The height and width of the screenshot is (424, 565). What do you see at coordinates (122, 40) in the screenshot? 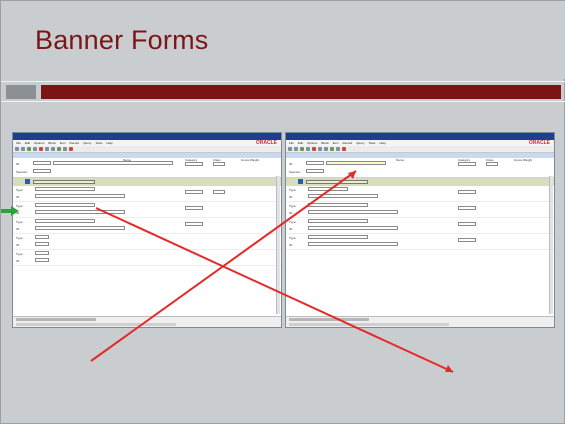
I see `slide-title: Banner Forms` at bounding box center [122, 40].